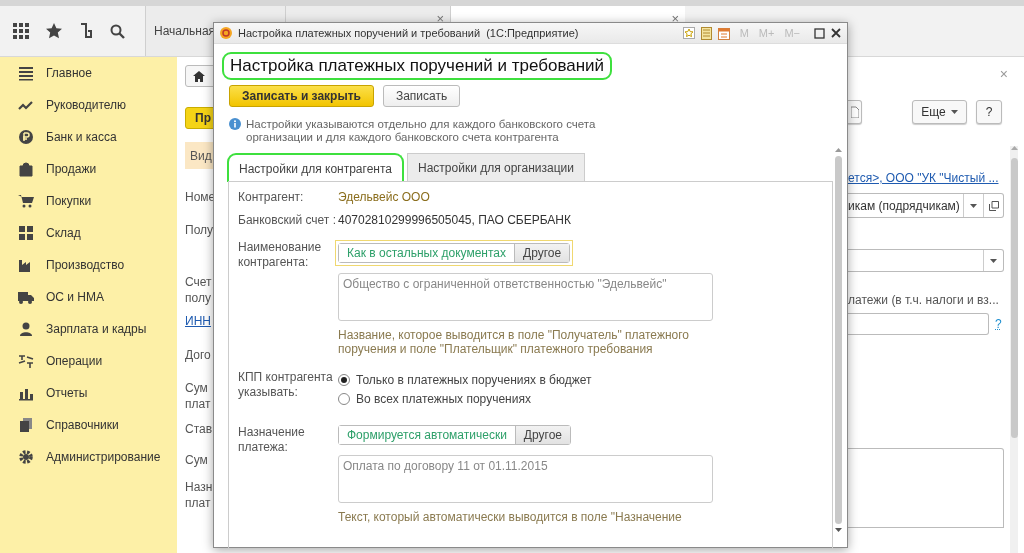 The image size is (1024, 553). I want to click on field-label: Сум плат, so click(198, 396).